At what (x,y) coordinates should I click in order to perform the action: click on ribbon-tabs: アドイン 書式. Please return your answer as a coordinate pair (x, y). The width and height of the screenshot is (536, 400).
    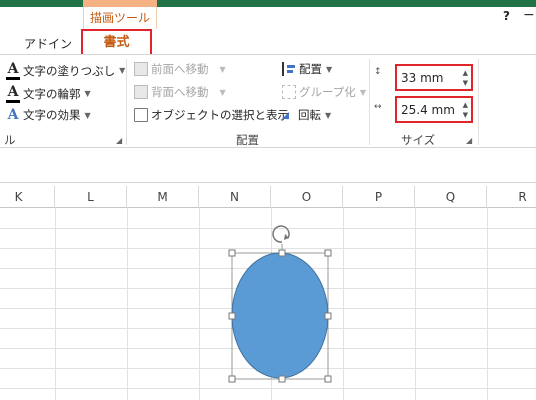
    Looking at the image, I should click on (268, 42).